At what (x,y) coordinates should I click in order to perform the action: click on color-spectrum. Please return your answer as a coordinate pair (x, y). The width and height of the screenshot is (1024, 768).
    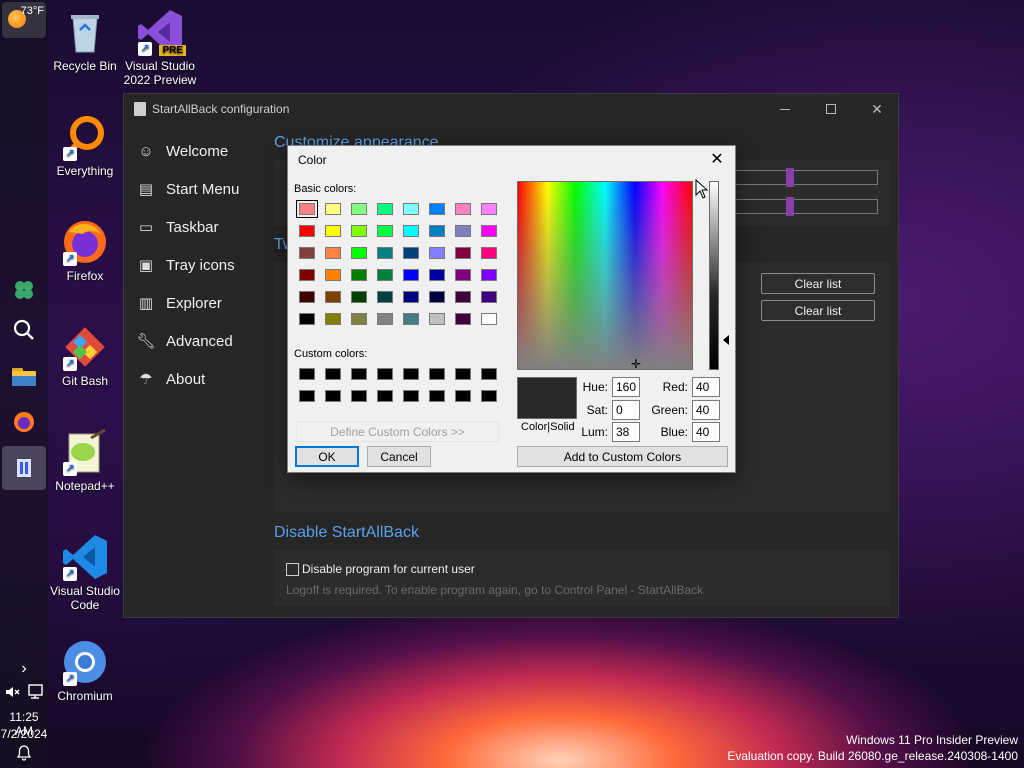
    Looking at the image, I should click on (605, 275).